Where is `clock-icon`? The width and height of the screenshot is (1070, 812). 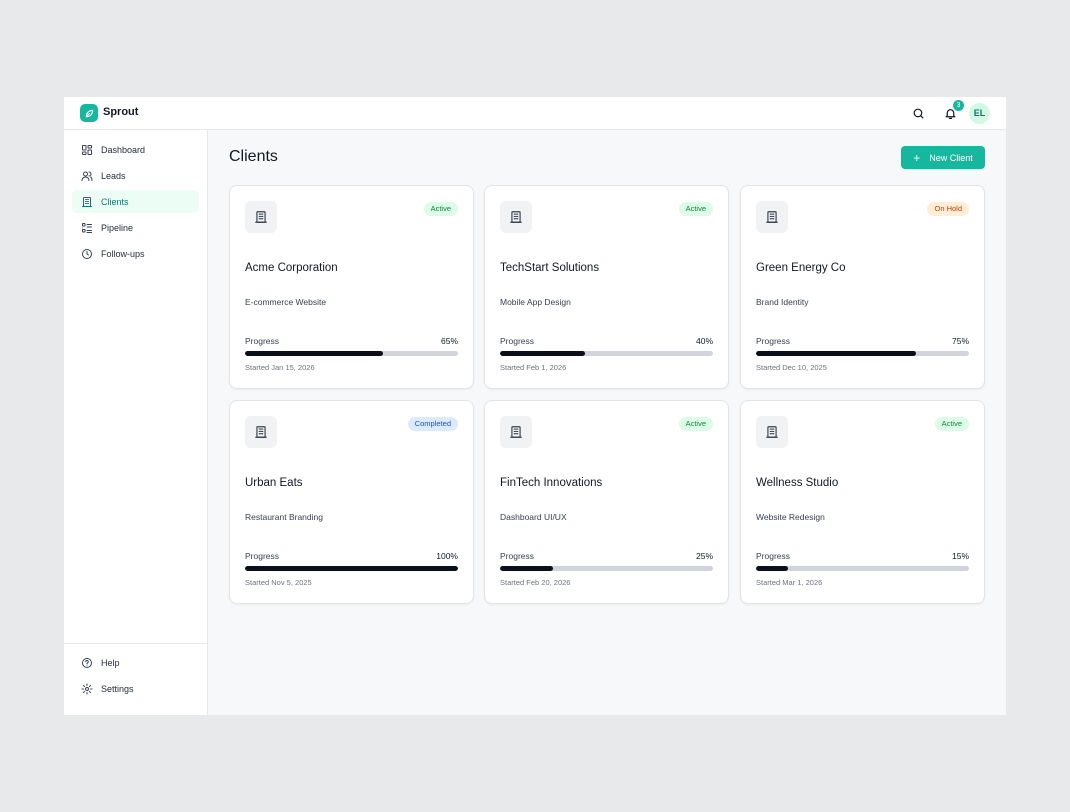
clock-icon is located at coordinates (86, 253).